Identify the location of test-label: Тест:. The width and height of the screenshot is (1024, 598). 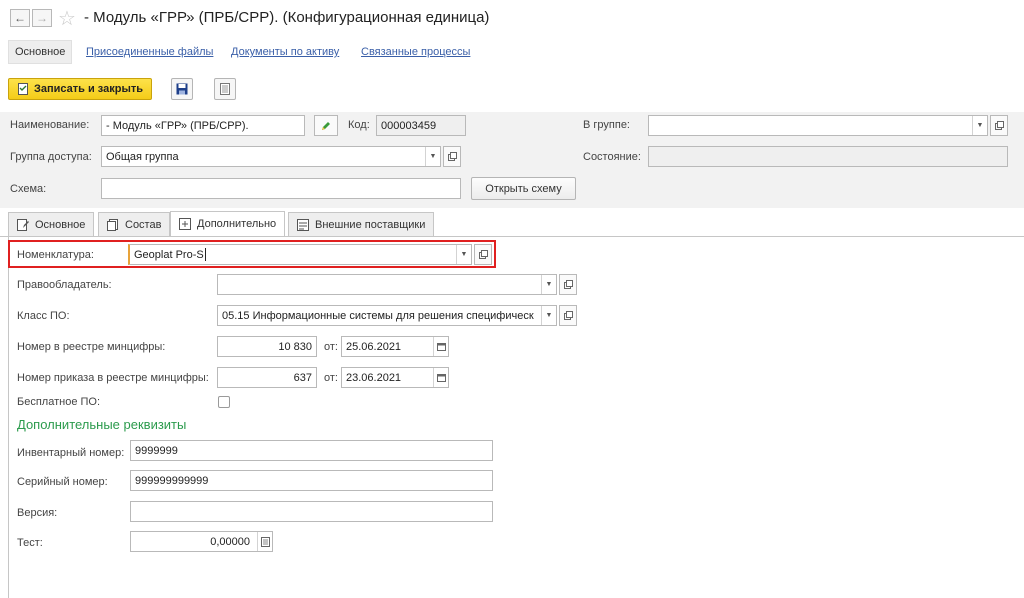
(30, 543).